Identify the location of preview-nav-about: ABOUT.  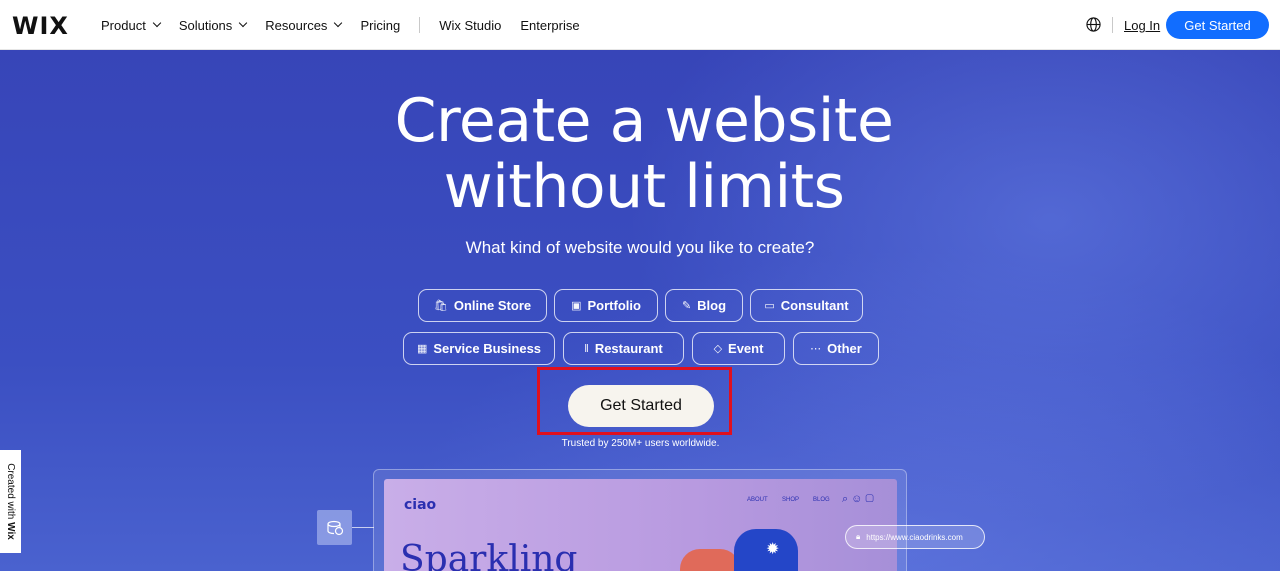
(757, 500).